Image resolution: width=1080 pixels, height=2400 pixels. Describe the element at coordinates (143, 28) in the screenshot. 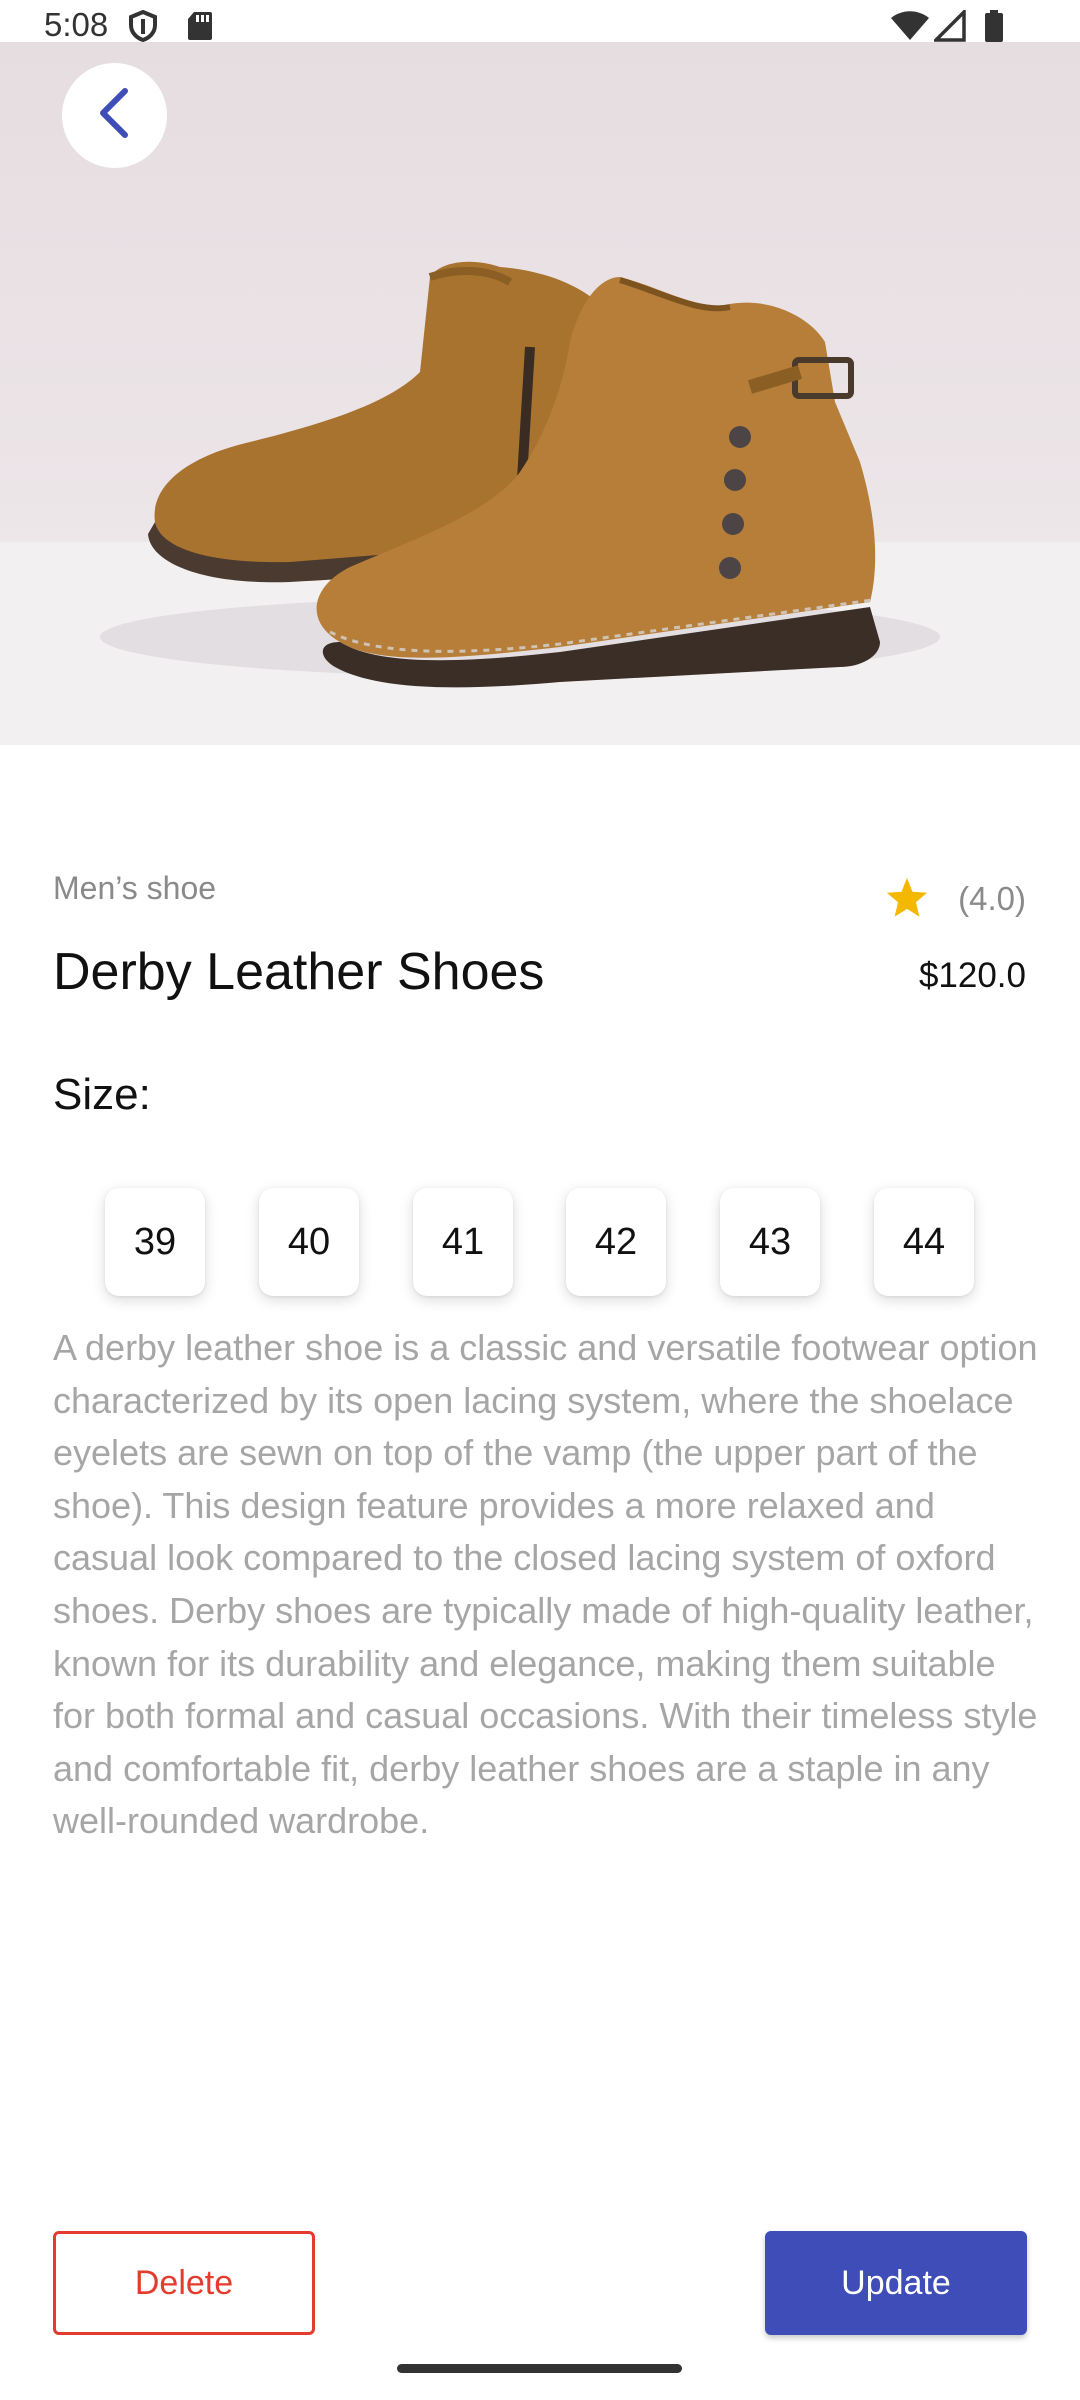

I see `shield-icon` at that location.